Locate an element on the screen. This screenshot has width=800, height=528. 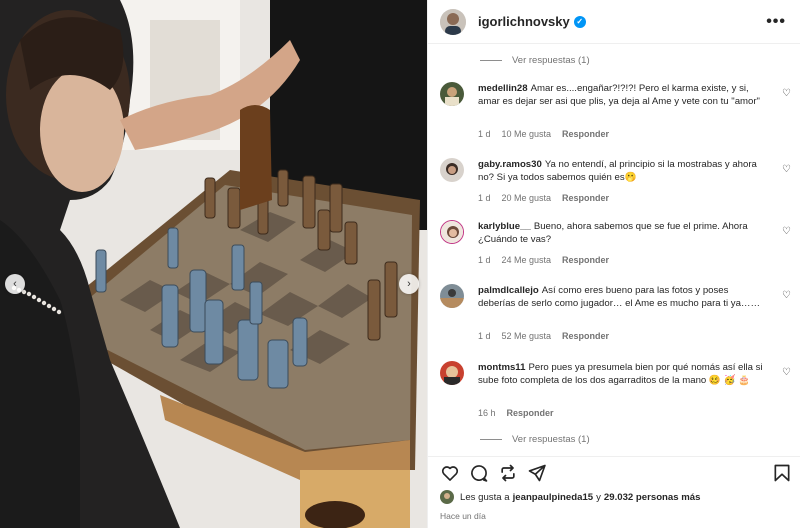
comment-likes: 52 Me gusta is located at coordinates (527, 336).